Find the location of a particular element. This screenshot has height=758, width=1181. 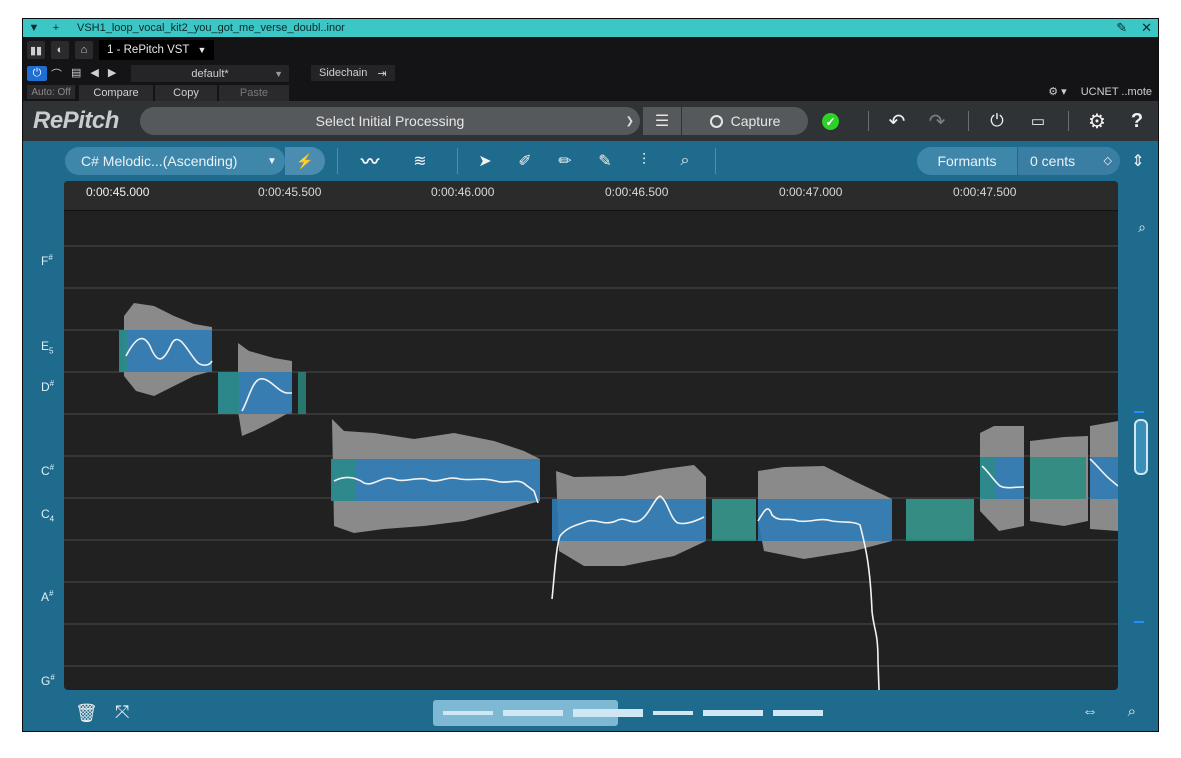

pointer-tool-icon: ➤ is located at coordinates (485, 161).